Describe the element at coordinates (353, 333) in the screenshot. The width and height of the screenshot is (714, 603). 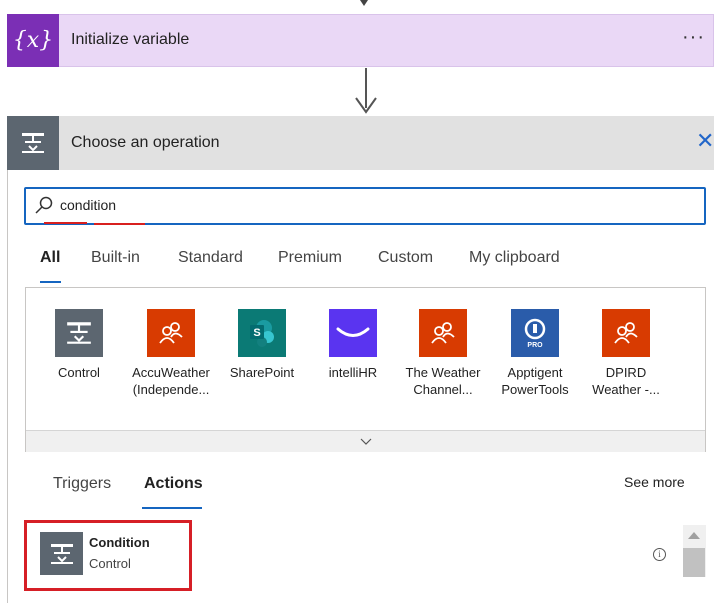
I see `smile-icon` at that location.